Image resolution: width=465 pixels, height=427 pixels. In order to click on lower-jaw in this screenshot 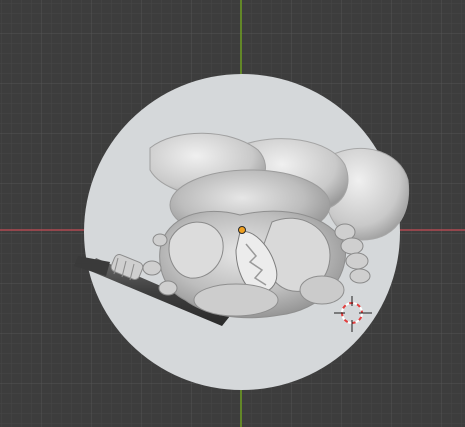, I will do `click(236, 300)`.